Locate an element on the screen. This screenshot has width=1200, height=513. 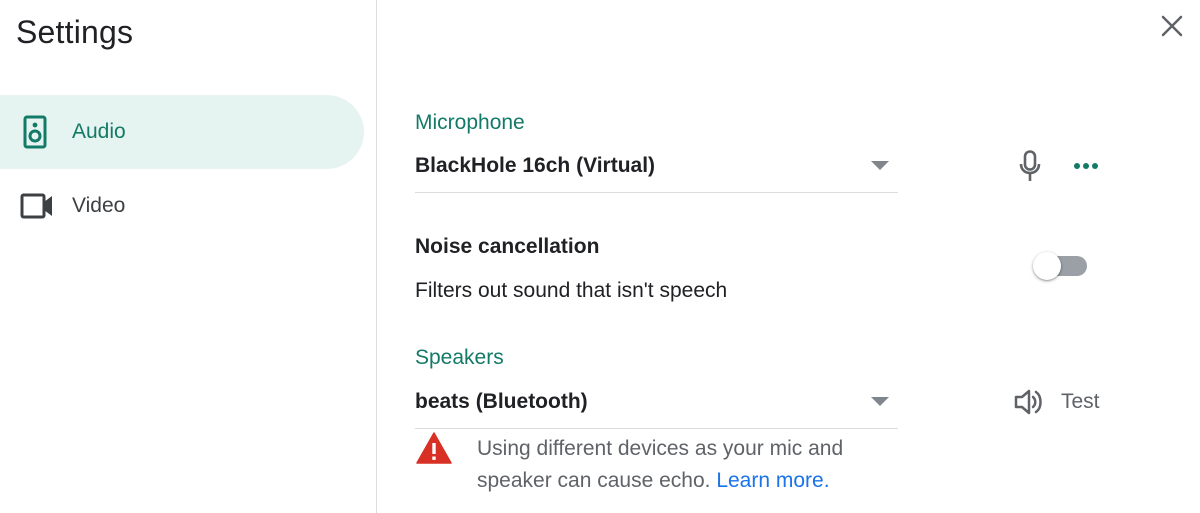
microphone-select-underline is located at coordinates (656, 192).